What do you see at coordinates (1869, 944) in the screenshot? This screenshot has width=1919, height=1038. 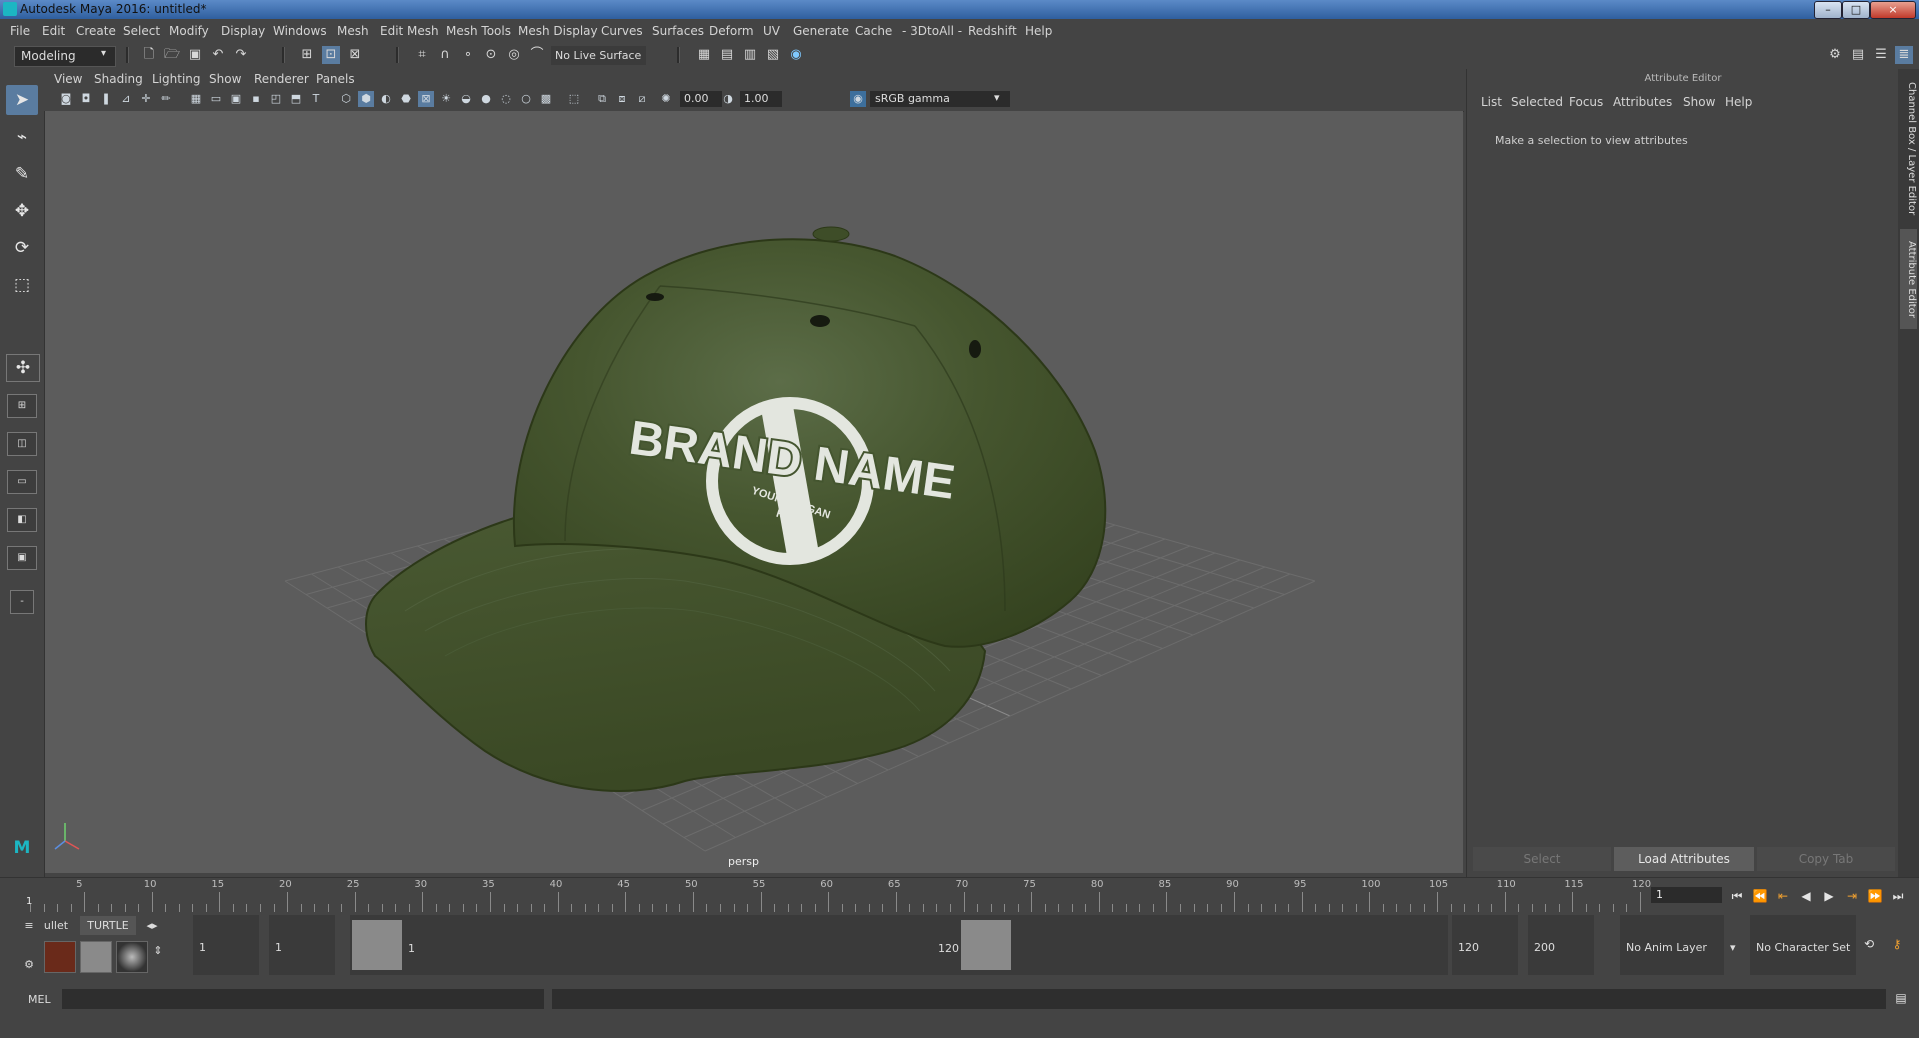 I see `animation-preferences-icon: ⟲` at bounding box center [1869, 944].